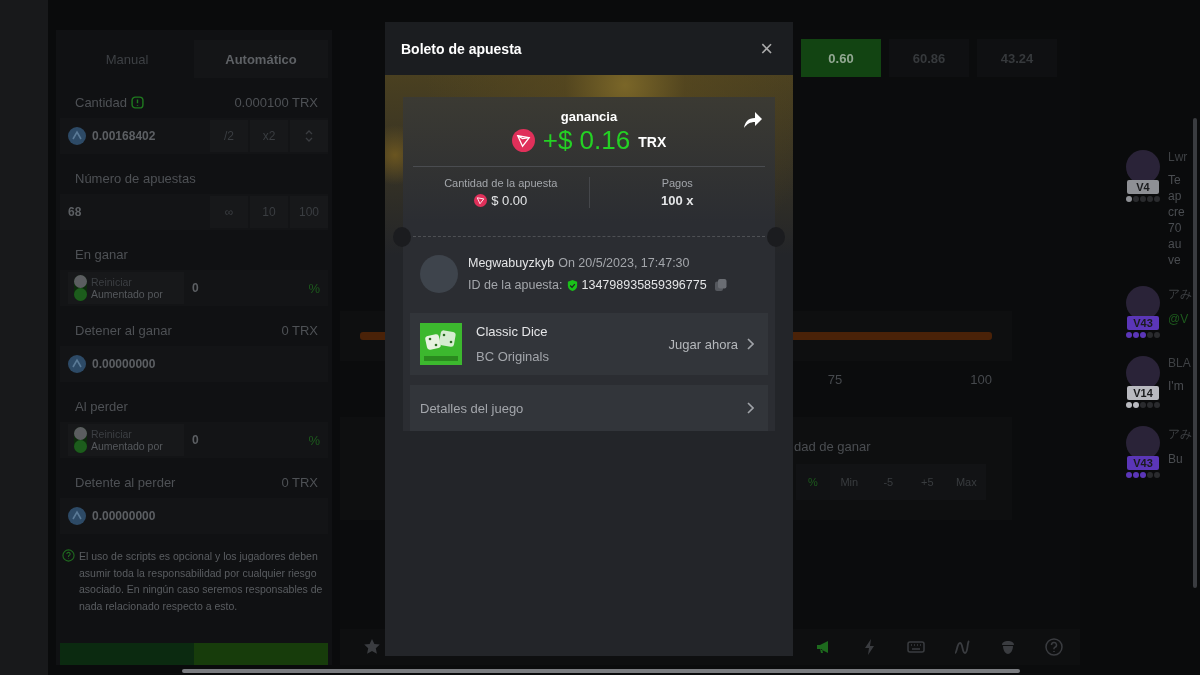 The width and height of the screenshot is (1200, 675). Describe the element at coordinates (261, 59) in the screenshot. I see `mode-tab: Automático` at that location.